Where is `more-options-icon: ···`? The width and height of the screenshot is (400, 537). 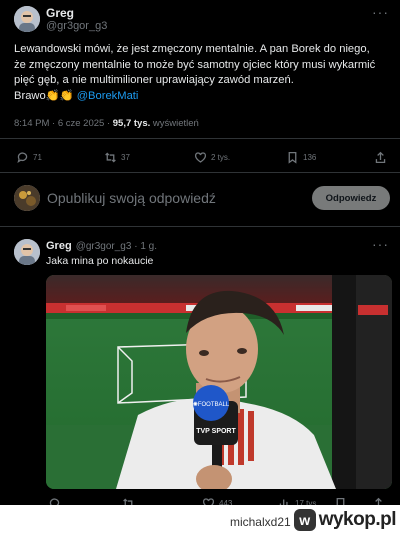
more-options-icon: ··· is located at coordinates (380, 12).